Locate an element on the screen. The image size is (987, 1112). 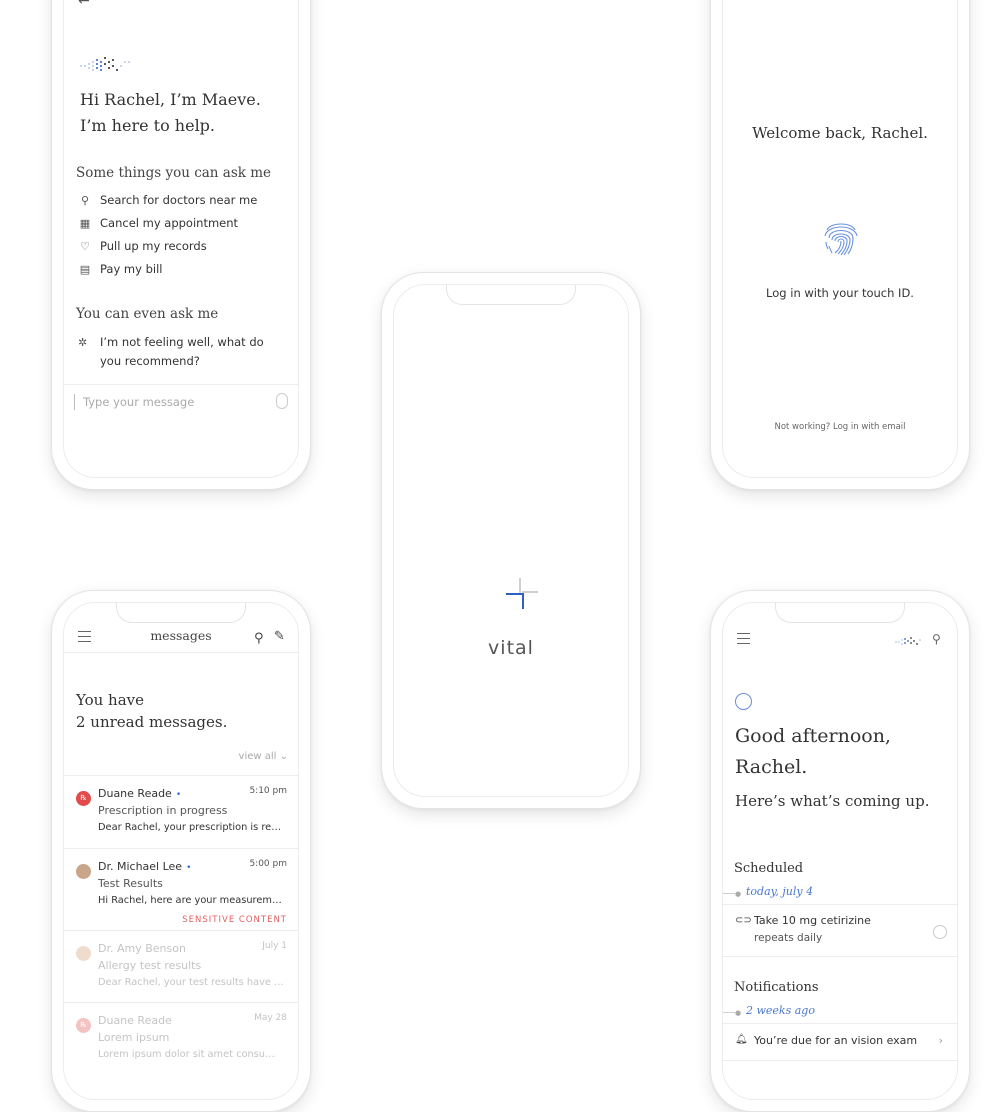
notifications-heading: Notifications is located at coordinates (776, 987).